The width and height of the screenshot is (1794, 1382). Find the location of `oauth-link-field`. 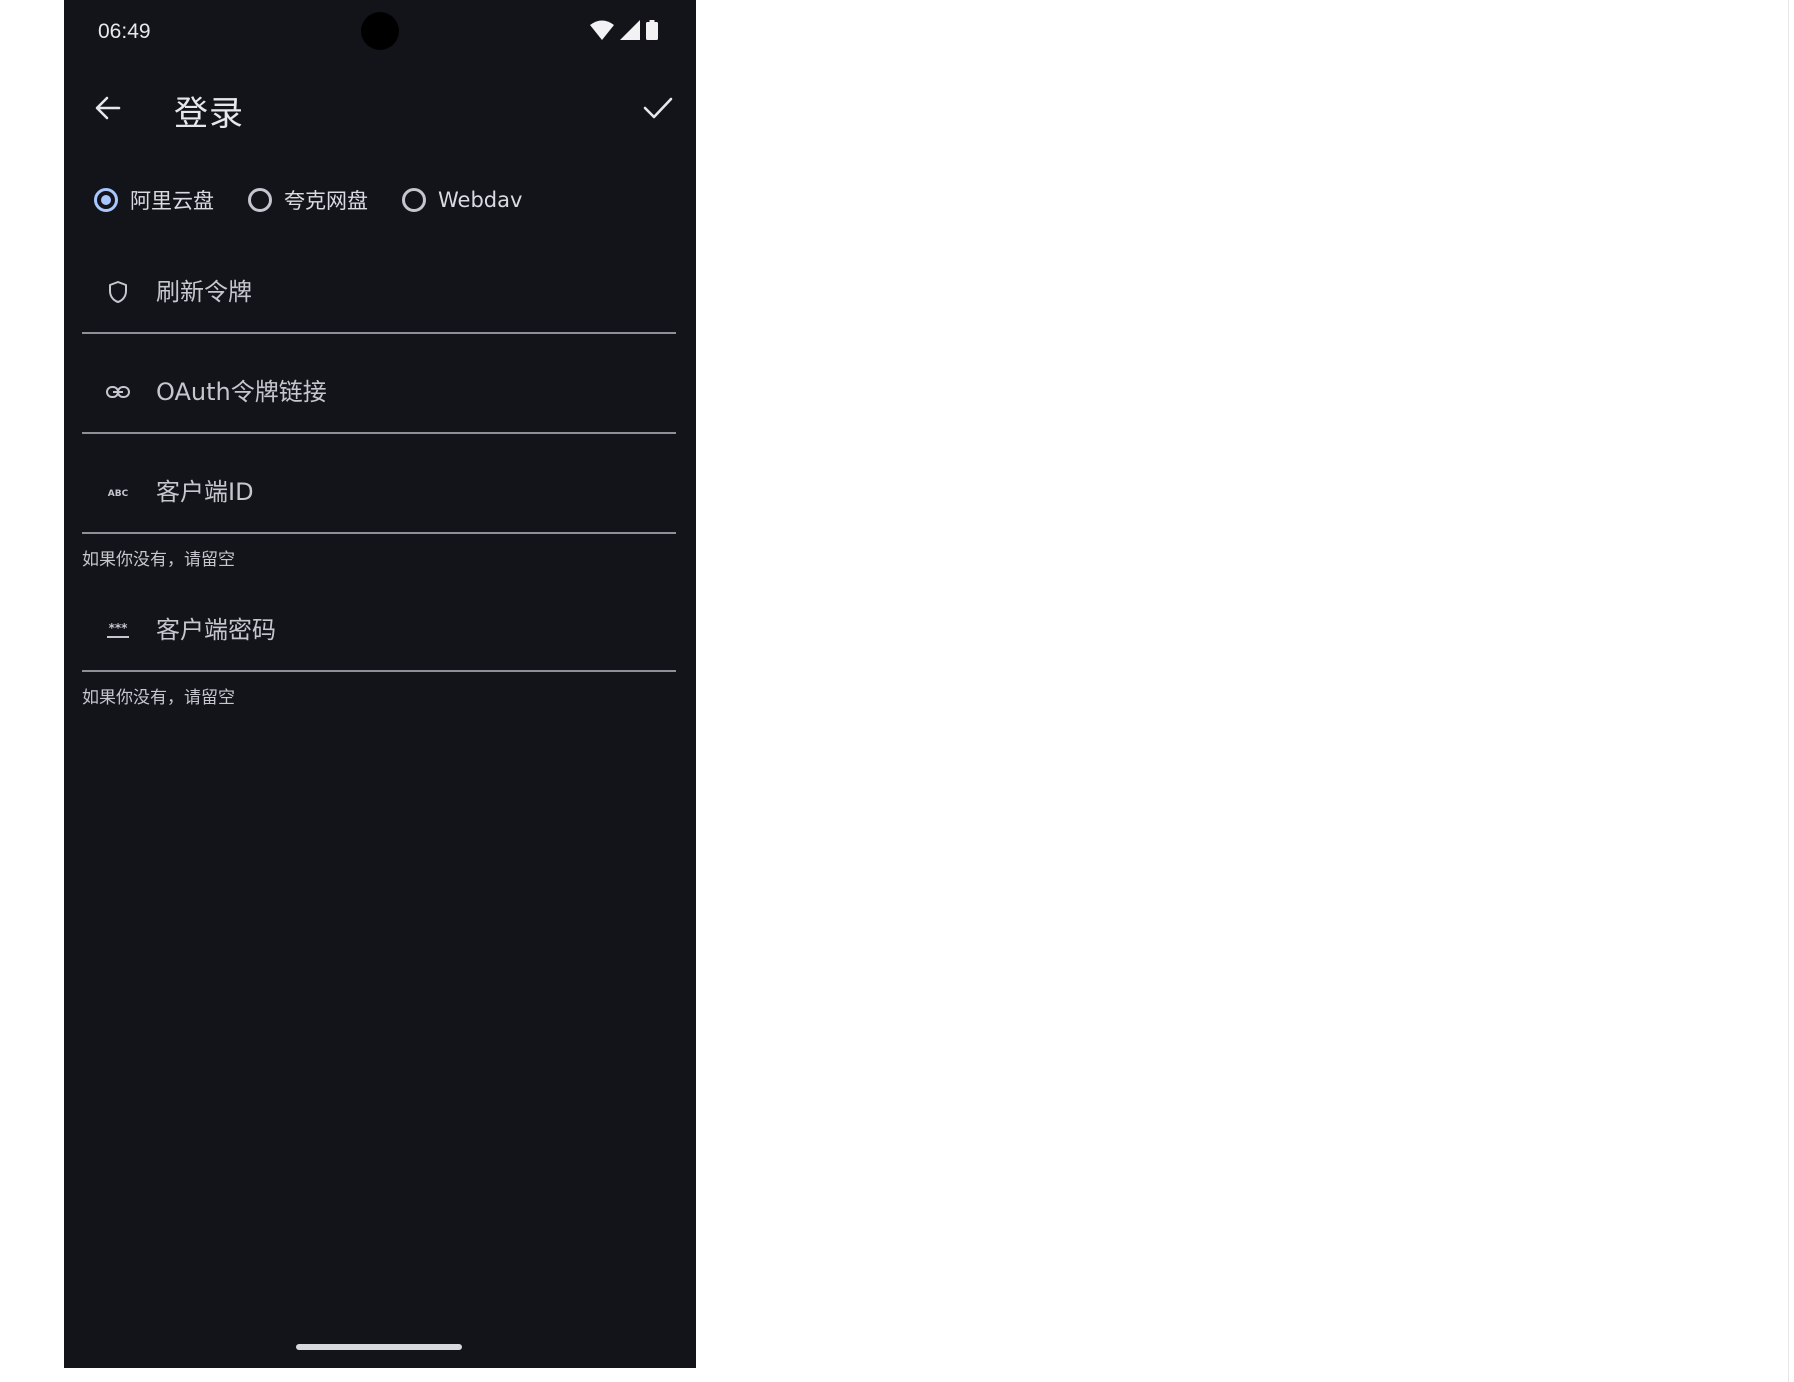

oauth-link-field is located at coordinates (379, 393).